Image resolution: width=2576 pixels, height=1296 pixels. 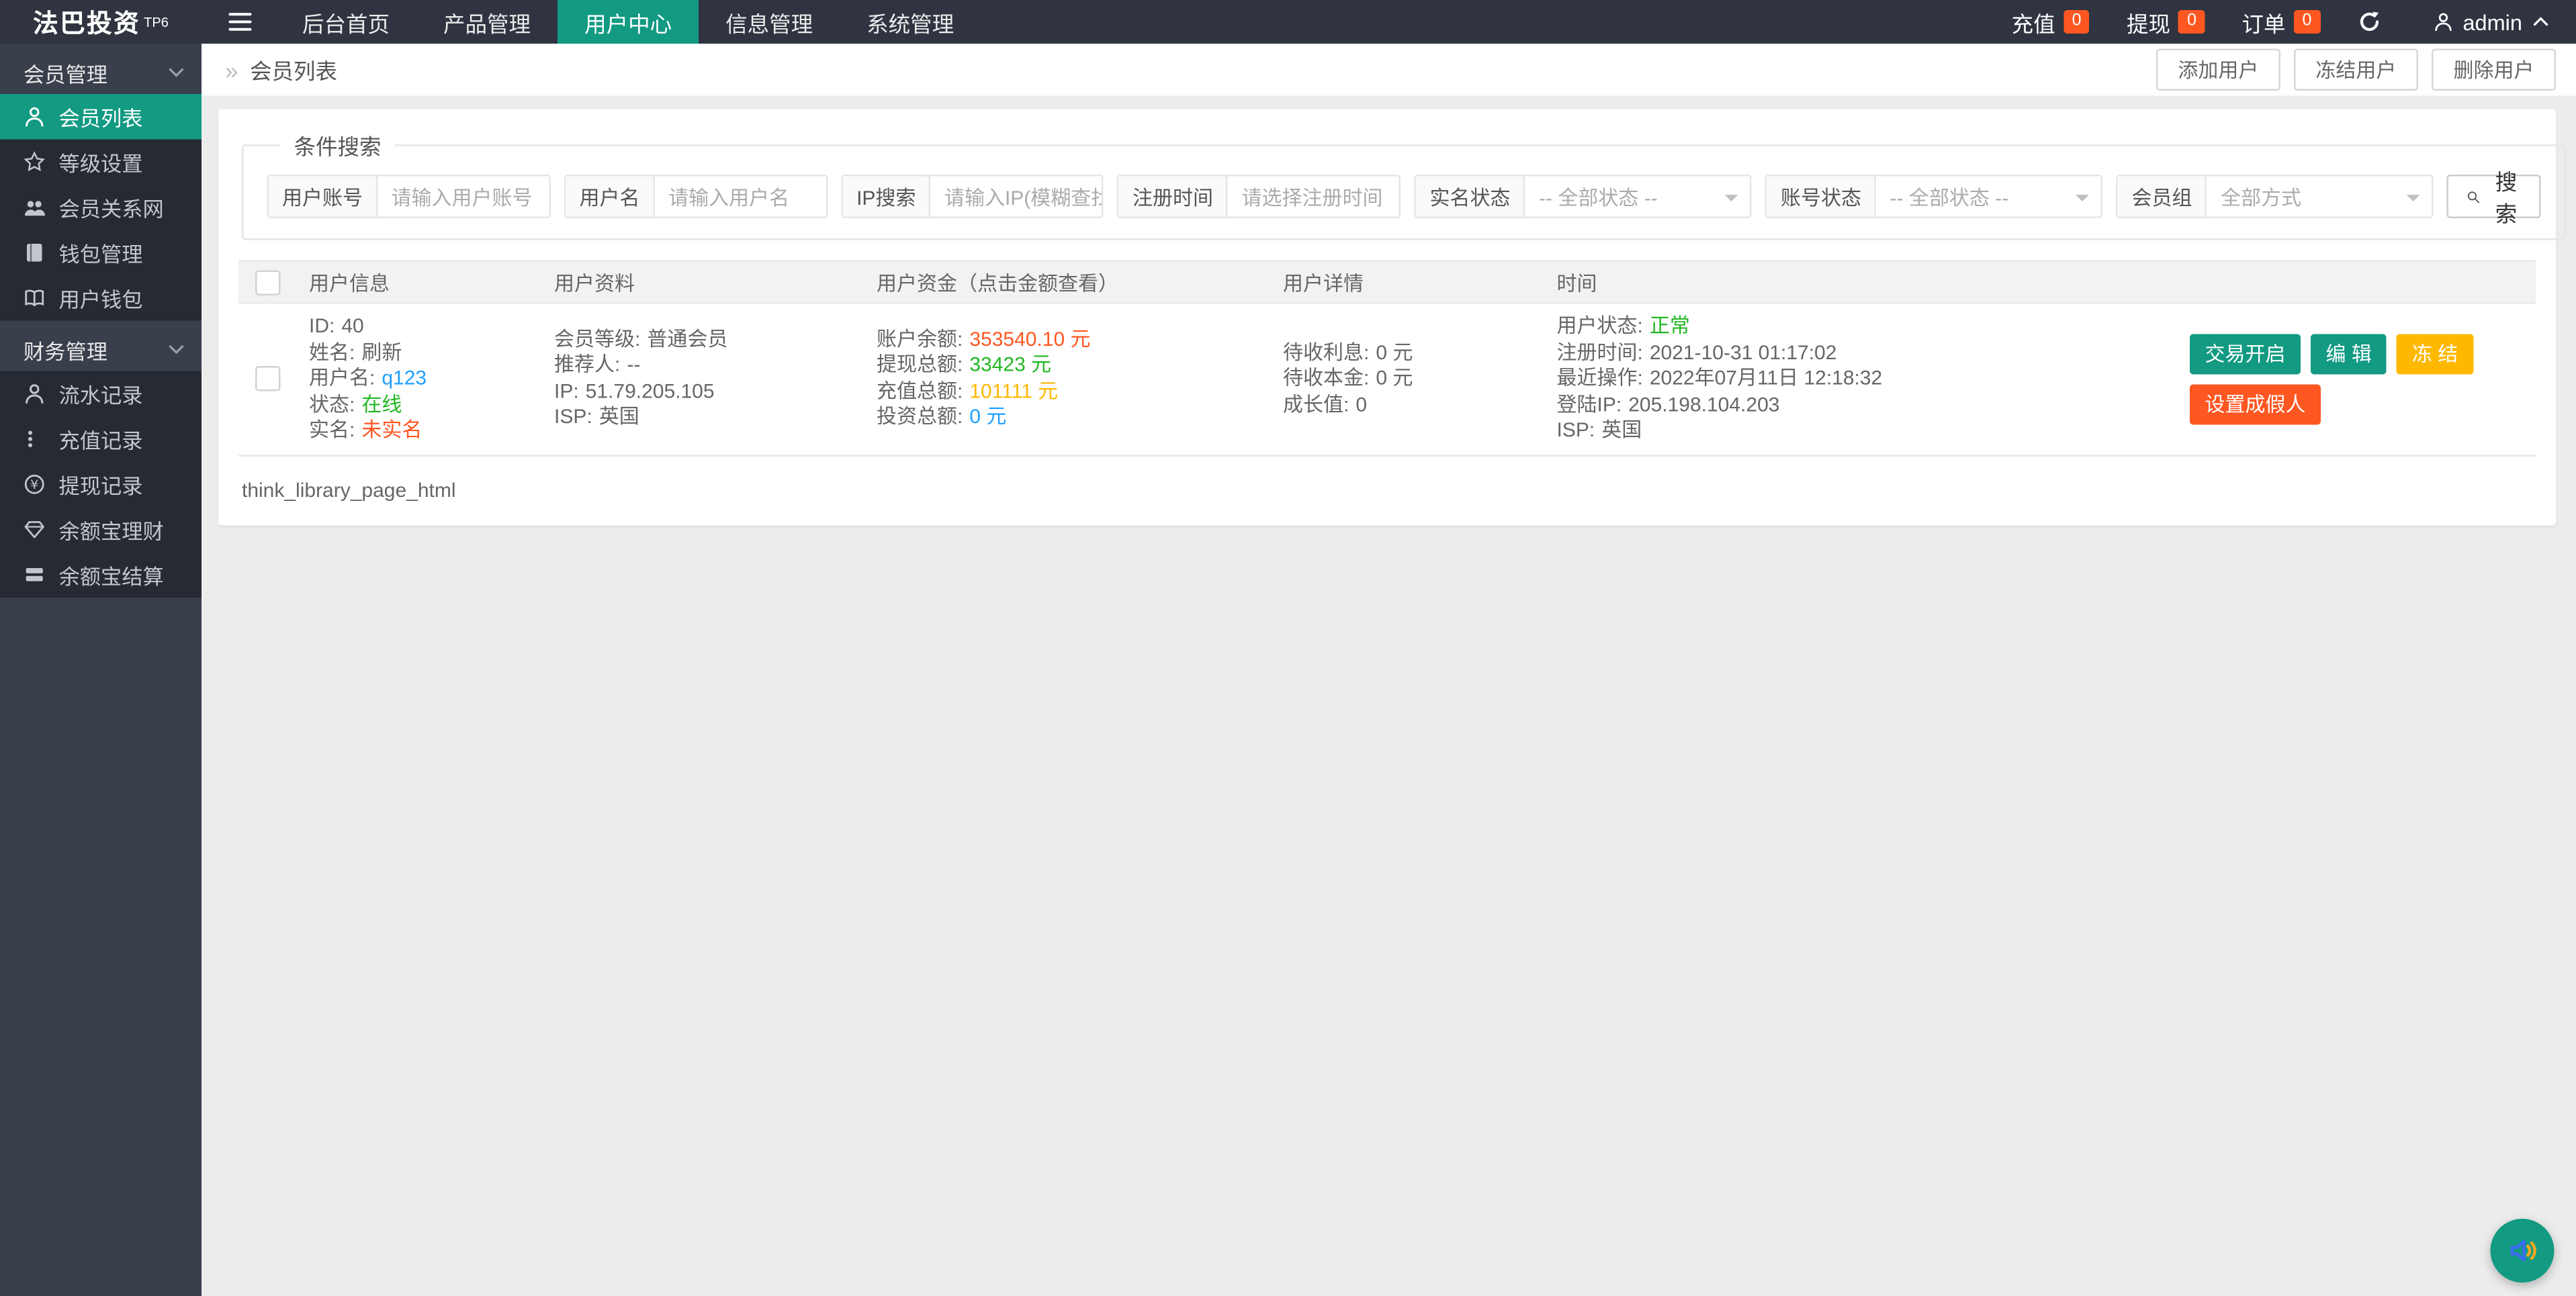 What do you see at coordinates (101, 530) in the screenshot?
I see `sidebar-item-yuebao-finance: 余额宝理财` at bounding box center [101, 530].